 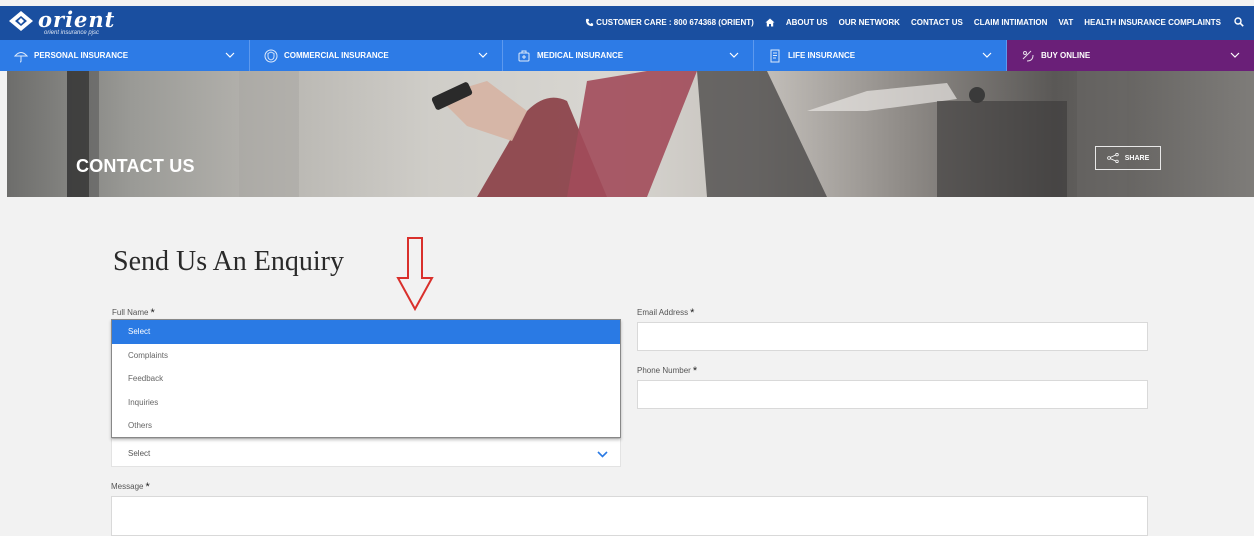 I want to click on message-label: Message *, so click(x=130, y=486).